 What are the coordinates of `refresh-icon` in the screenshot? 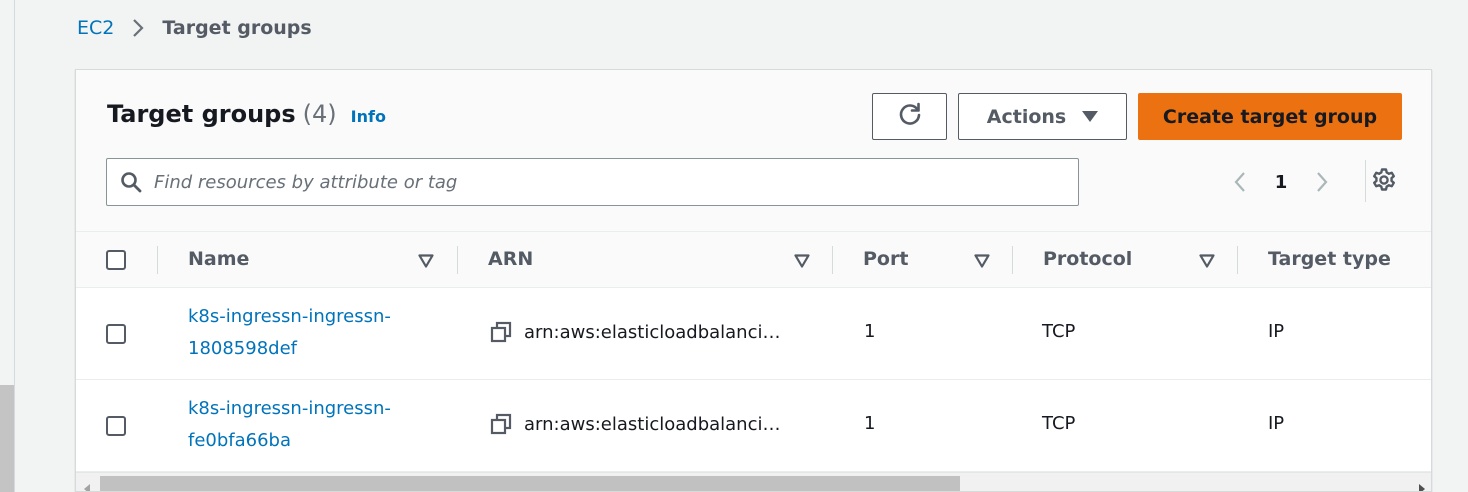 It's located at (910, 116).